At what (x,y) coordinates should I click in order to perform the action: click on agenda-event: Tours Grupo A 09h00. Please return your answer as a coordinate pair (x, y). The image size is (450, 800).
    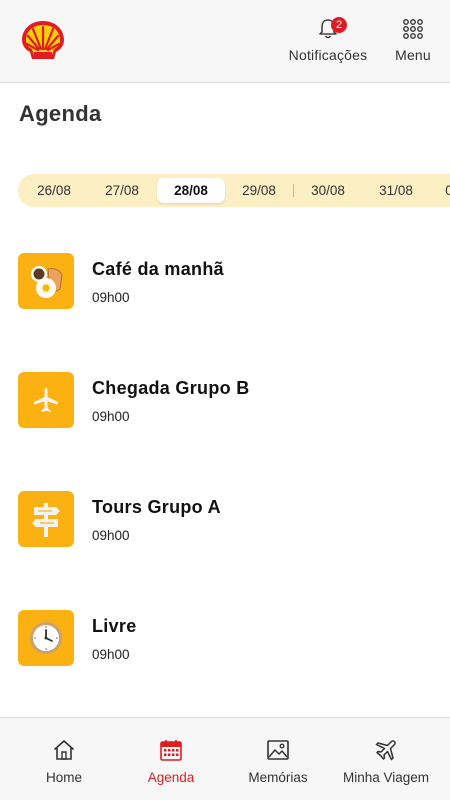
    Looking at the image, I should click on (228, 519).